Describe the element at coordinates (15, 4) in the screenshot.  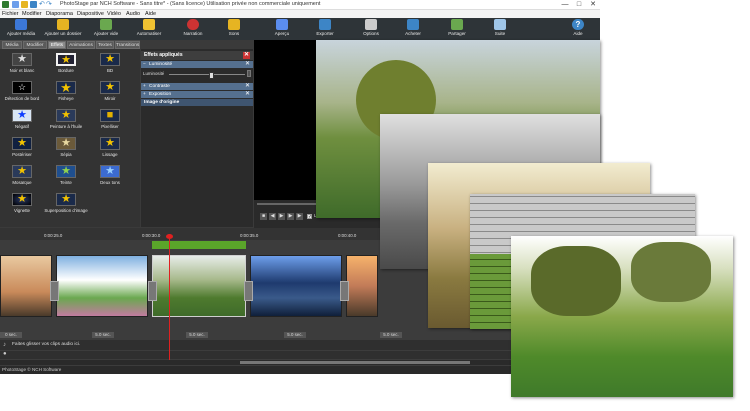
I see `new-icon` at that location.